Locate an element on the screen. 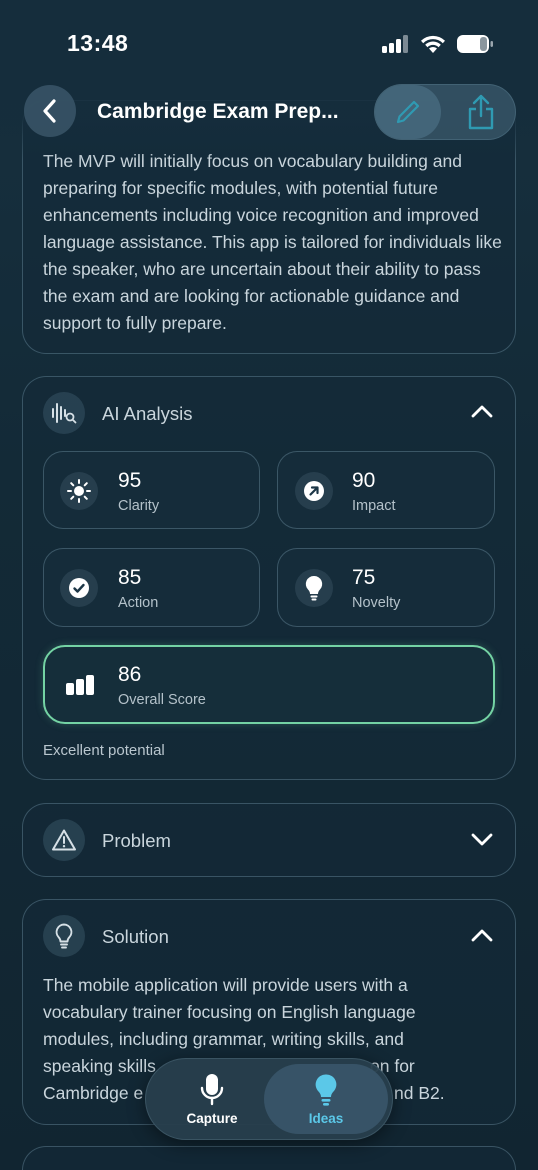 The image size is (538, 1170). tab-capture-label: Capture is located at coordinates (212, 1118).